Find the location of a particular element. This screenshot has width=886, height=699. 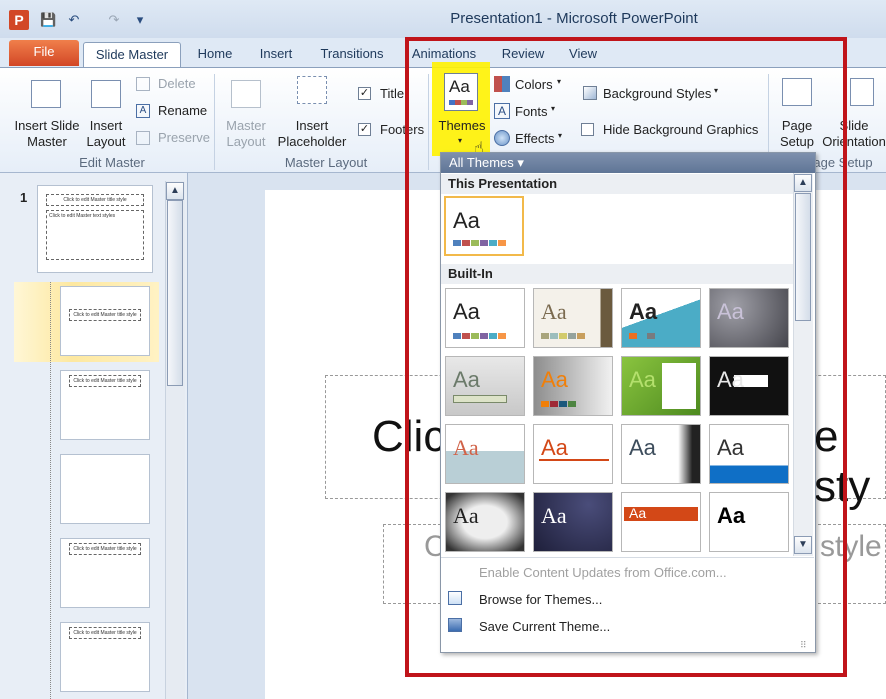

thumbnail-number: 1 is located at coordinates (24, 197).